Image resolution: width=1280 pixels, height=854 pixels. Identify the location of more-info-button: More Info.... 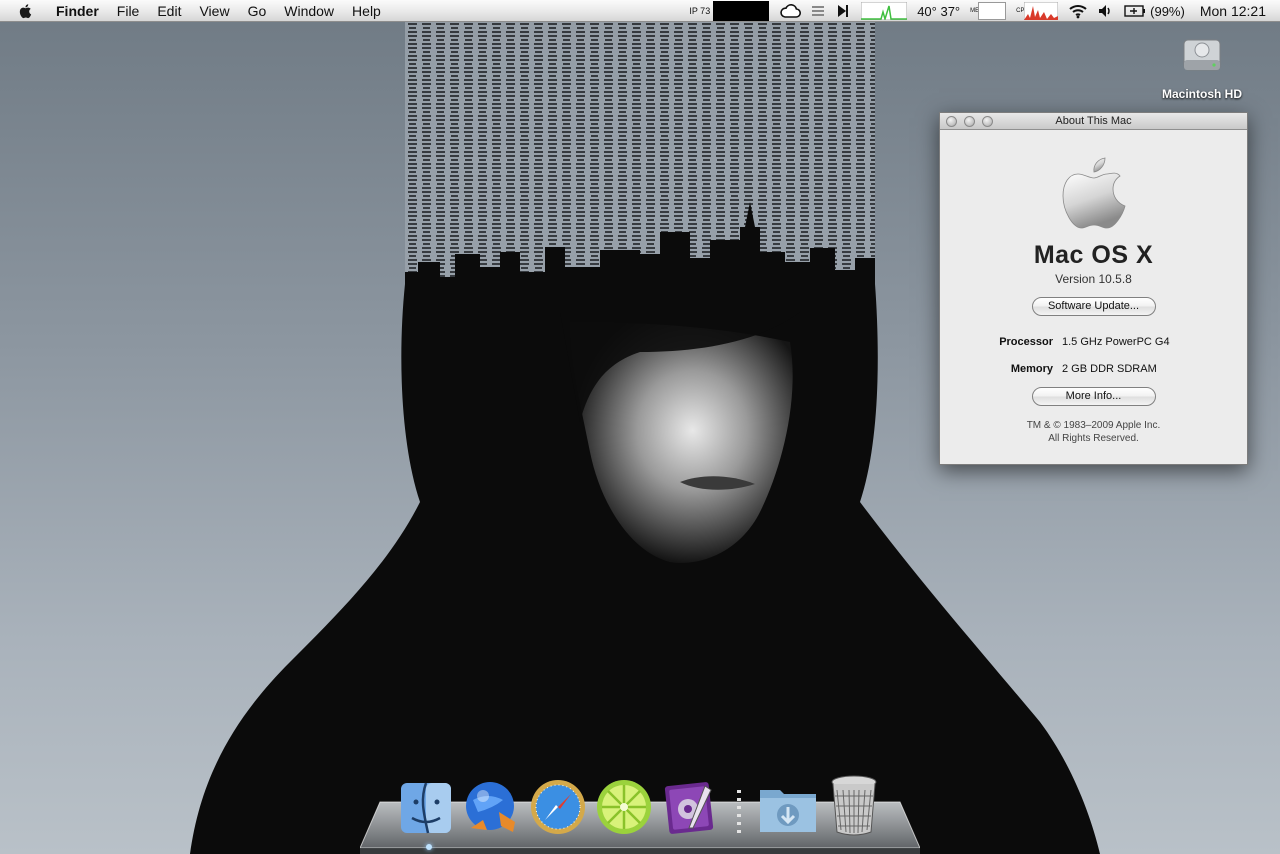
(1093, 396).